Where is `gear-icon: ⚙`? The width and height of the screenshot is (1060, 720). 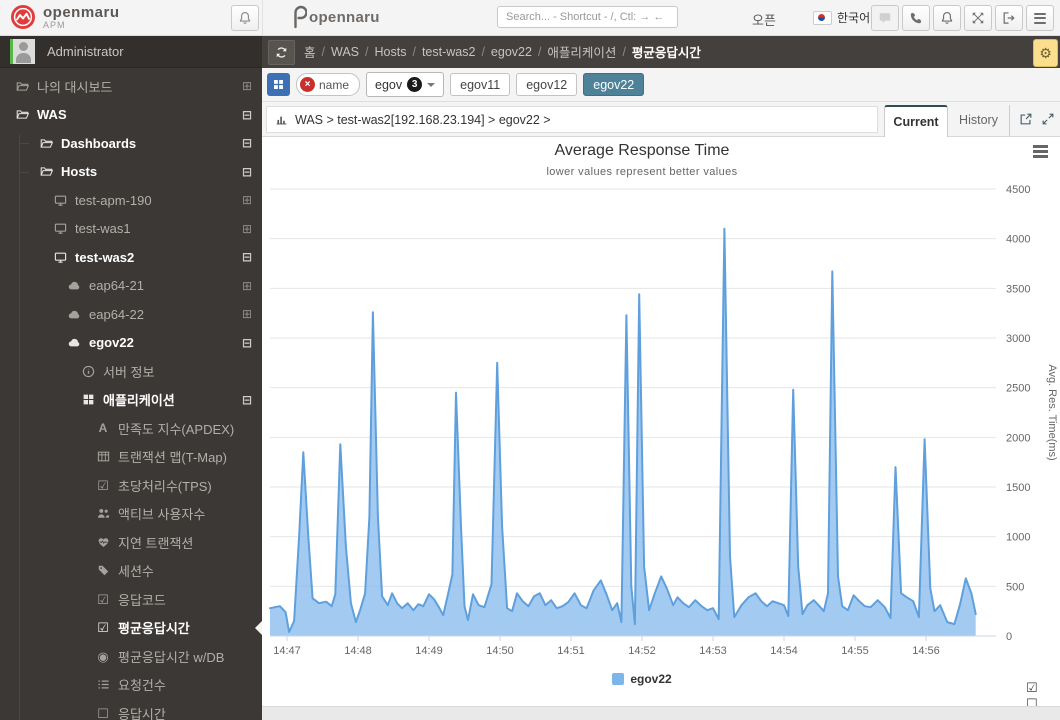
gear-icon: ⚙ is located at coordinates (1045, 52).